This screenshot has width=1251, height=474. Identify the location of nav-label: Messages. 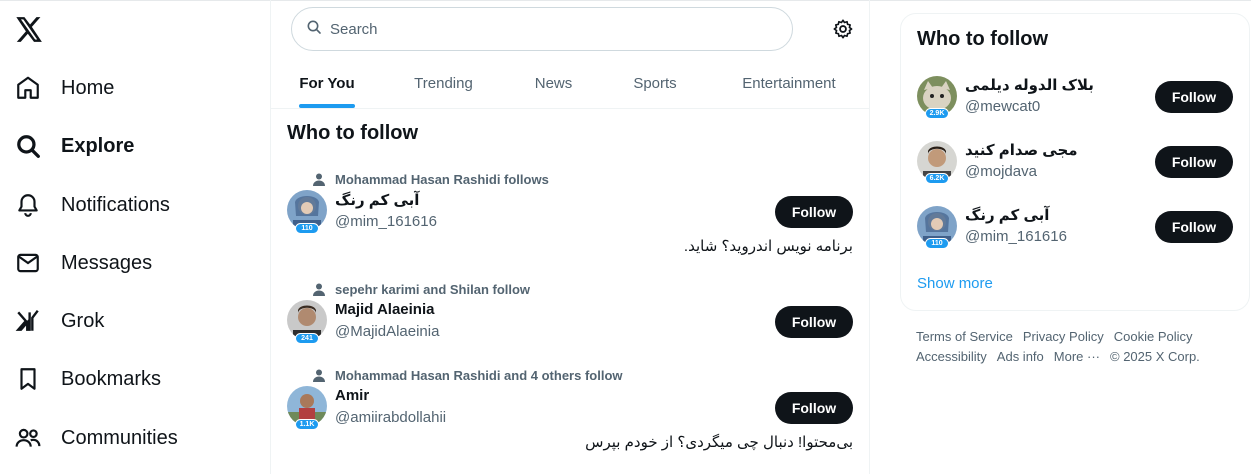
(107, 262).